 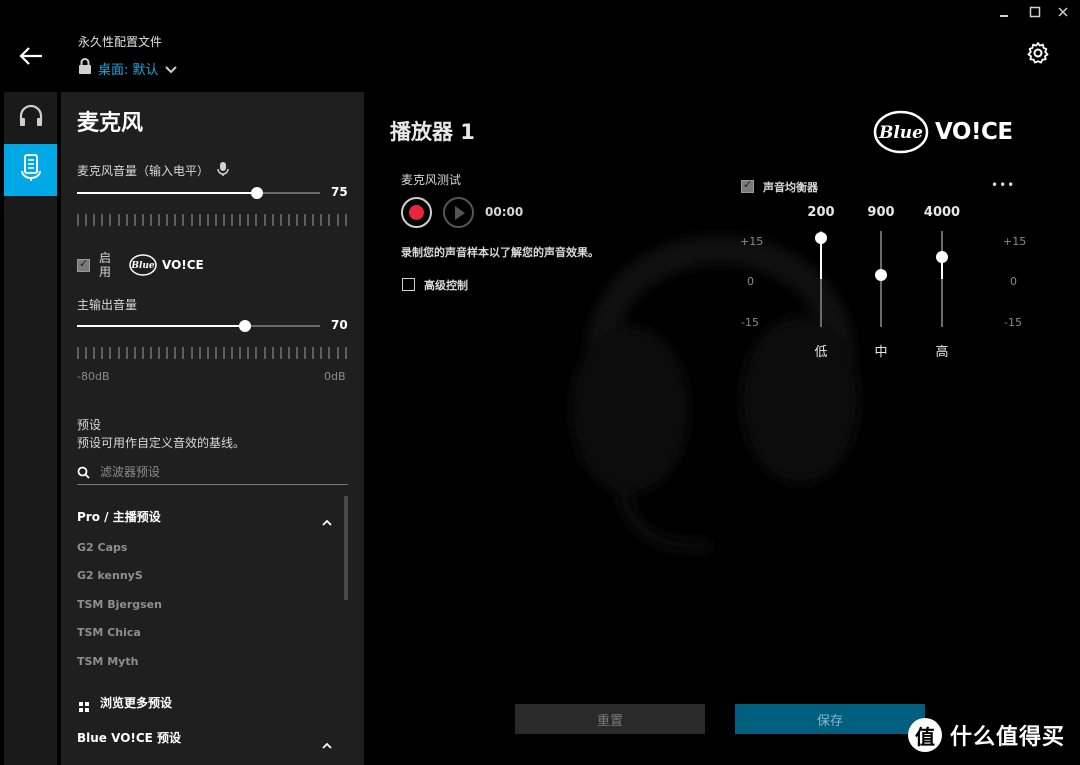 What do you see at coordinates (129, 737) in the screenshot?
I see `preset-group-blue-voice: Blue VO!CE 预设` at bounding box center [129, 737].